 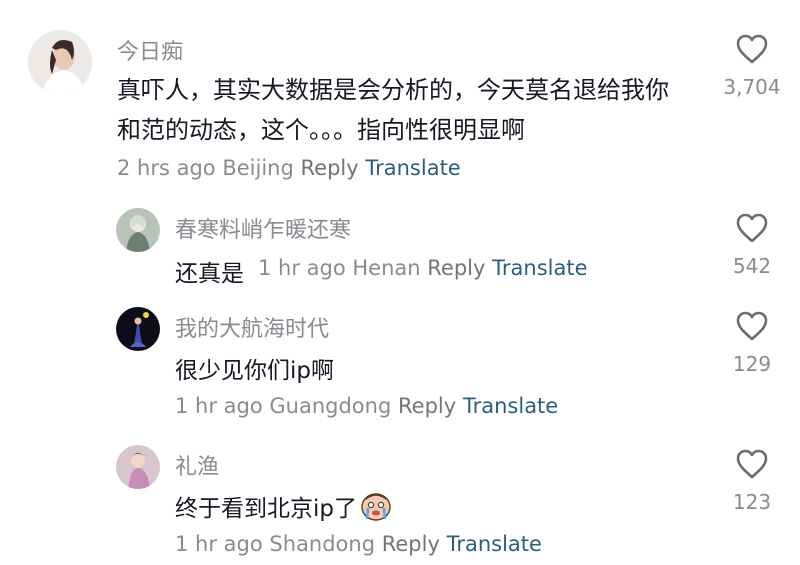 I want to click on comment-text: 很少见你们ip啊, so click(x=254, y=371).